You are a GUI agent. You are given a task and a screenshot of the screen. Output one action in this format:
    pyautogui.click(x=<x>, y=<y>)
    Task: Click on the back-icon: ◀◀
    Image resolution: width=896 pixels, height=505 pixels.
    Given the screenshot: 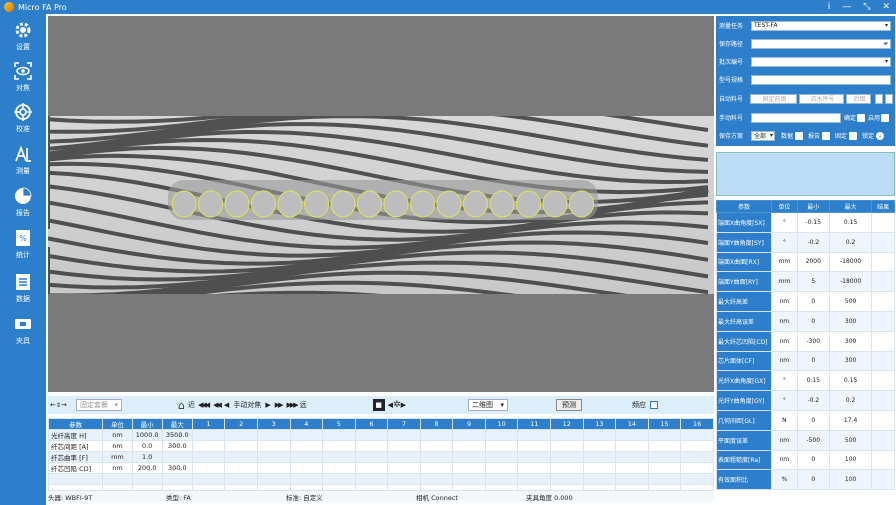 What is the action you would take?
    pyautogui.click(x=217, y=405)
    